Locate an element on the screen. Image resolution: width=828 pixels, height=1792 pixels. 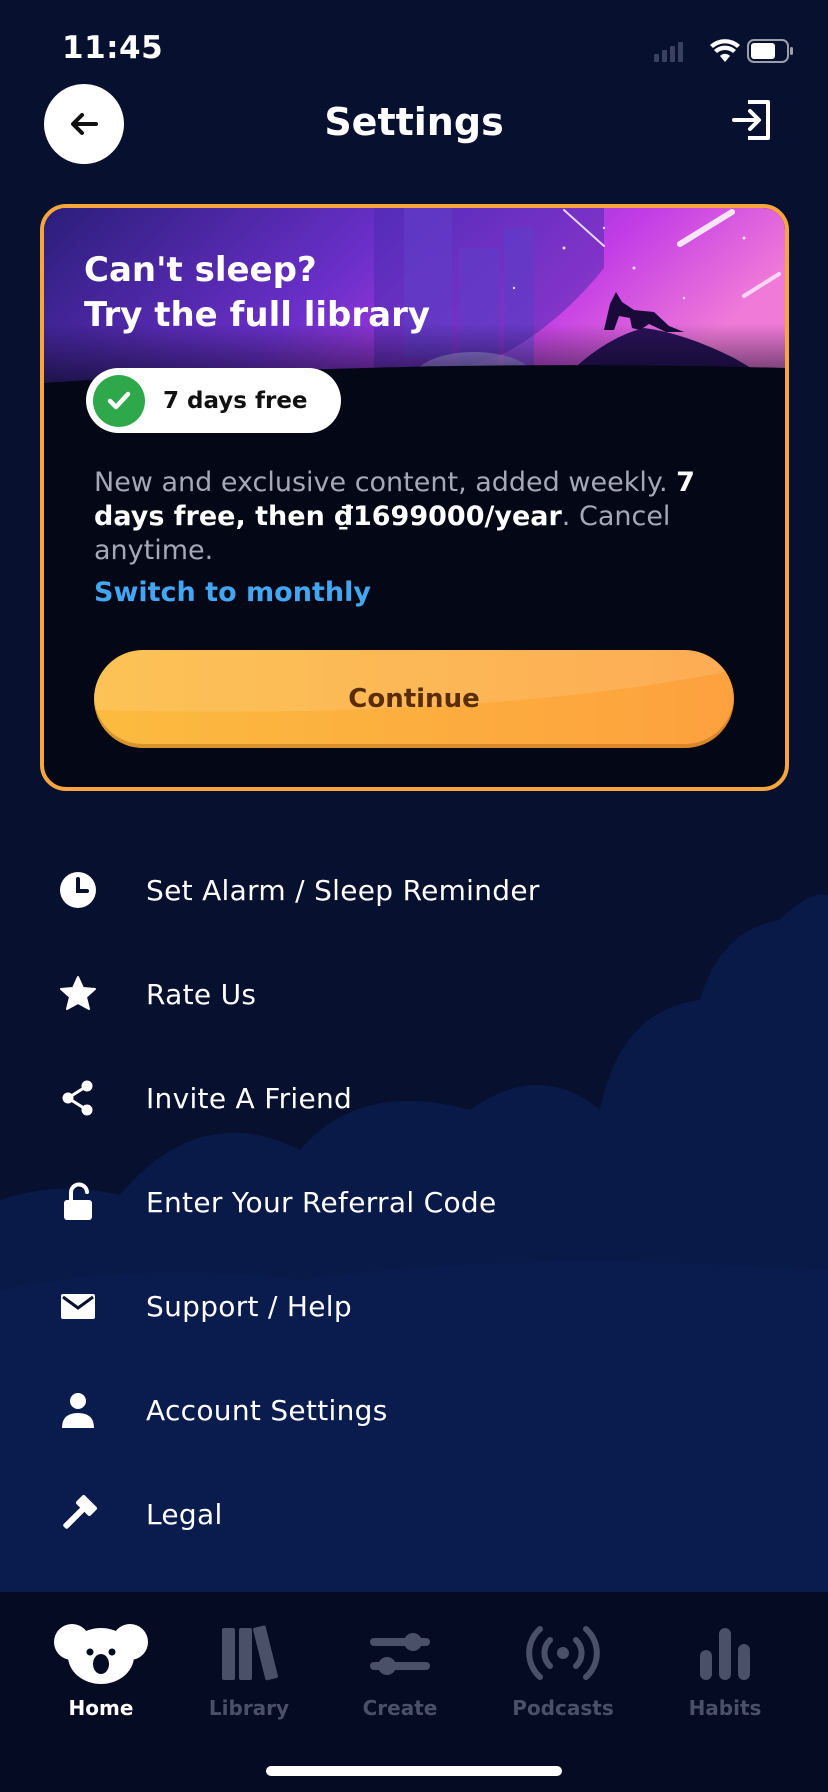
settings-item-label: Rate Us is located at coordinates (201, 994).